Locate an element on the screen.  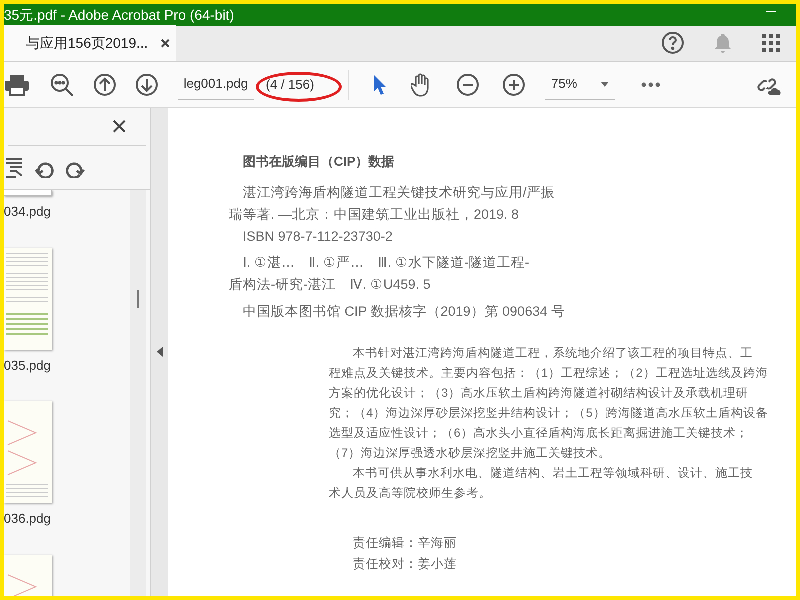
pointer-icon is located at coordinates (380, 85).